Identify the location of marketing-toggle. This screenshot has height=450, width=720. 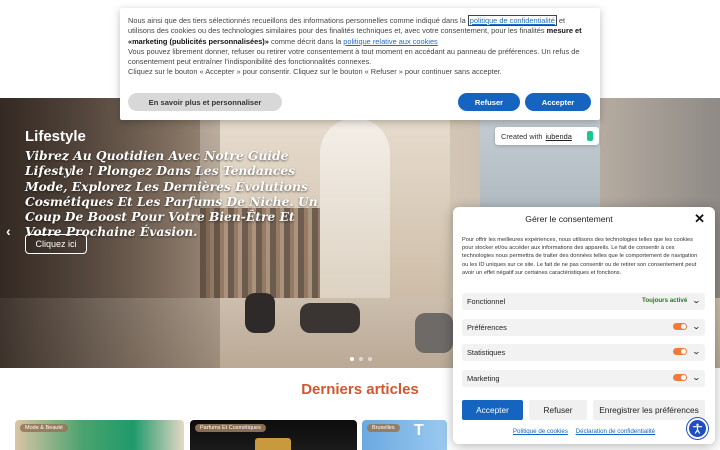
(680, 377).